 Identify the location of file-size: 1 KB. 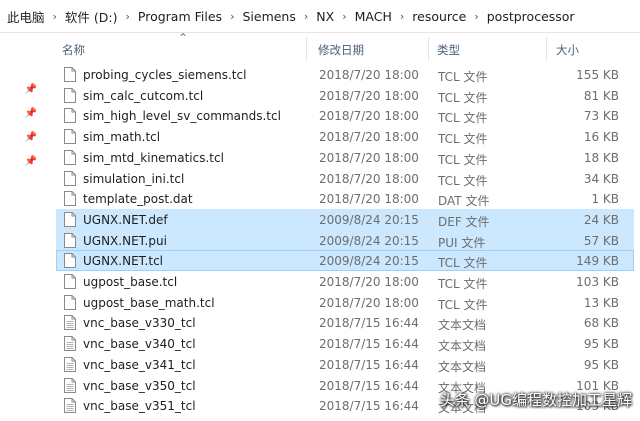
(605, 199).